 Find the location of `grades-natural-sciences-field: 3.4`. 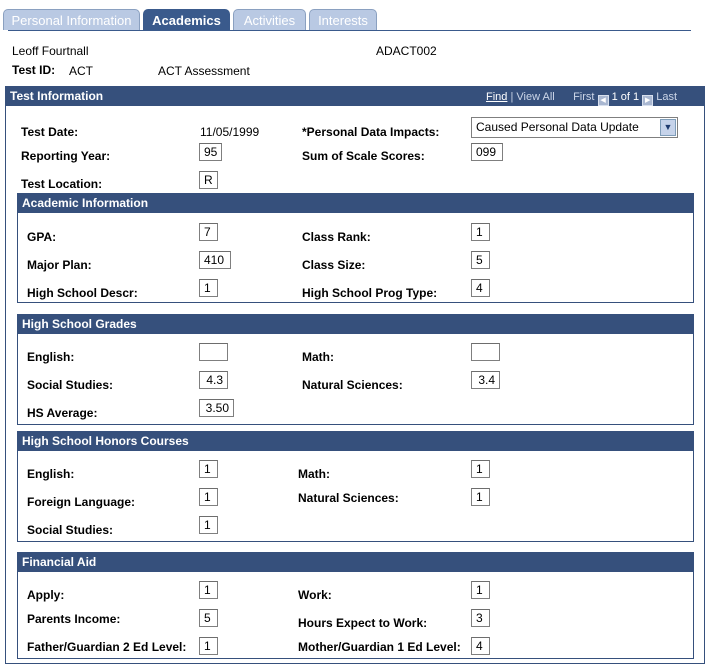

grades-natural-sciences-field: 3.4 is located at coordinates (485, 380).